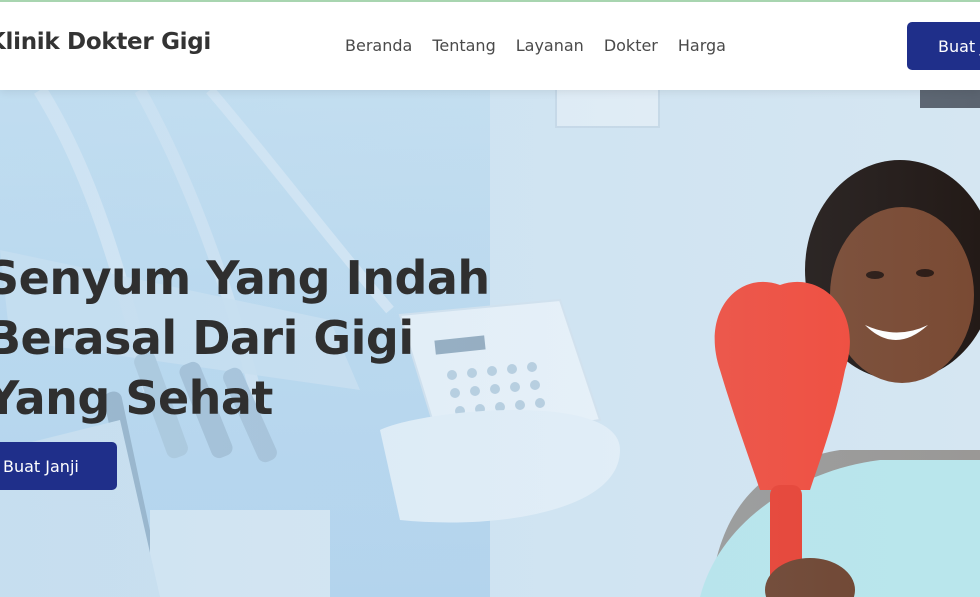 The height and width of the screenshot is (597, 980). I want to click on hero-title-line-2: Berasal Dari Gigi, so click(207, 338).